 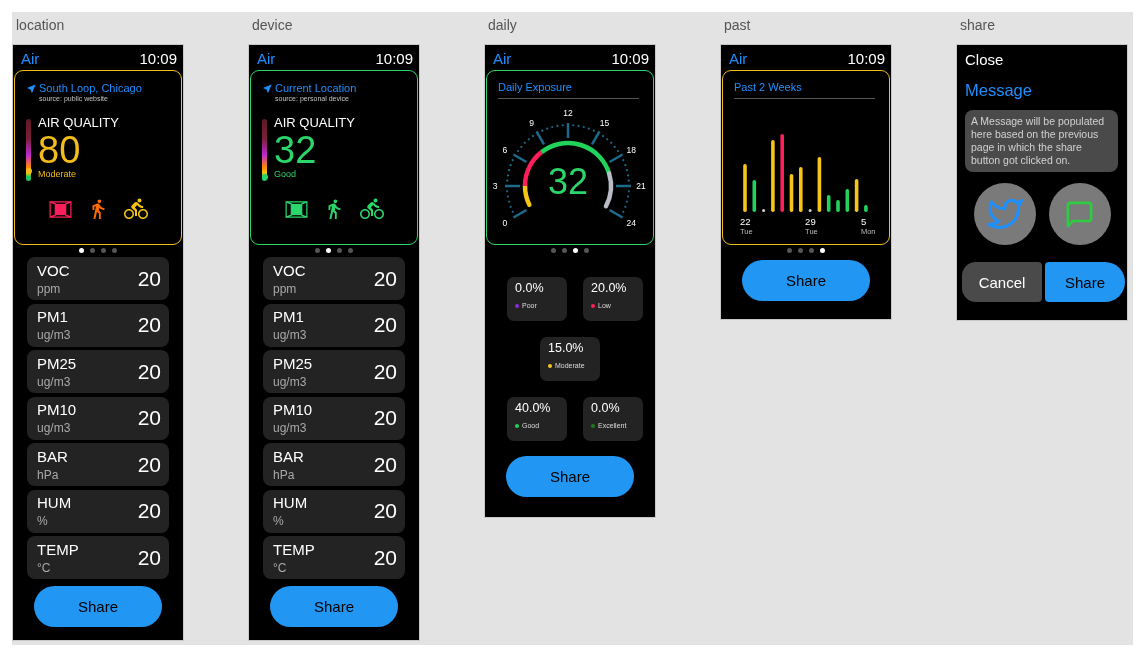 I want to click on cancel-button: Cancel, so click(x=1002, y=282).